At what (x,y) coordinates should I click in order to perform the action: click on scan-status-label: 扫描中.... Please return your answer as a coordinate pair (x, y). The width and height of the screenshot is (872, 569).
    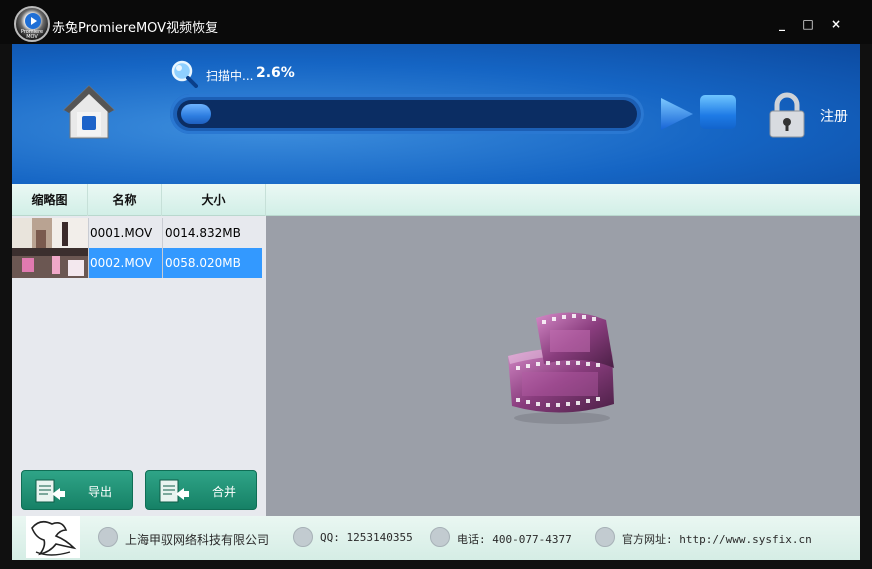
    Looking at the image, I should click on (230, 76).